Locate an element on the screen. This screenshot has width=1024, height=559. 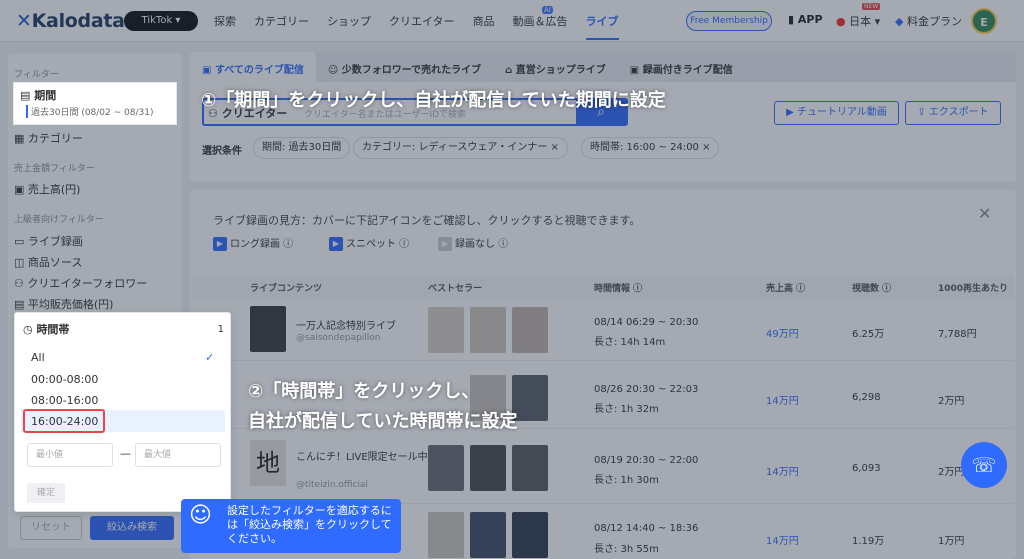
highlight-box is located at coordinates (64, 421).